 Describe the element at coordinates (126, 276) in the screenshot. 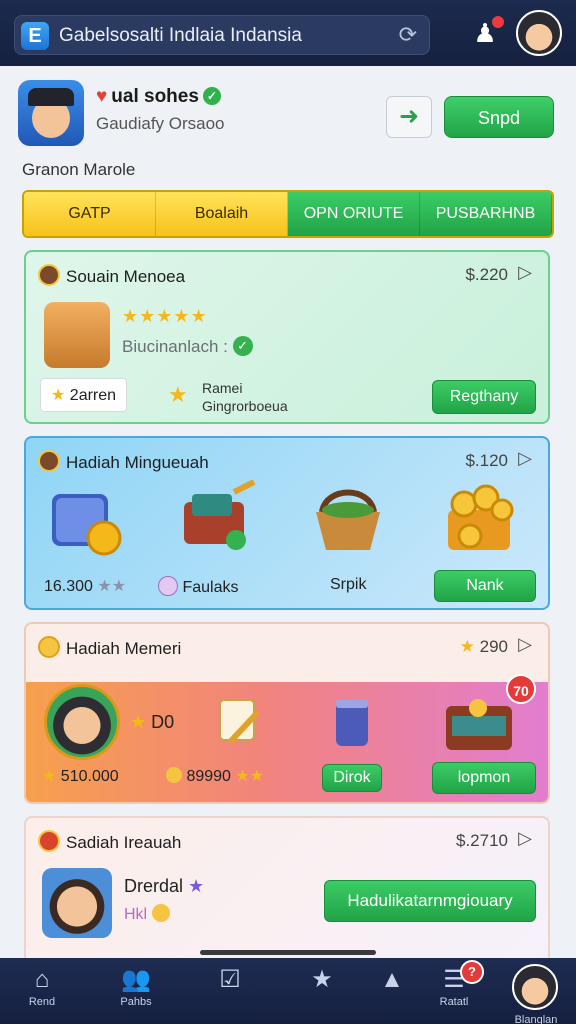

I see `card-title-text: Souain Menoea` at that location.